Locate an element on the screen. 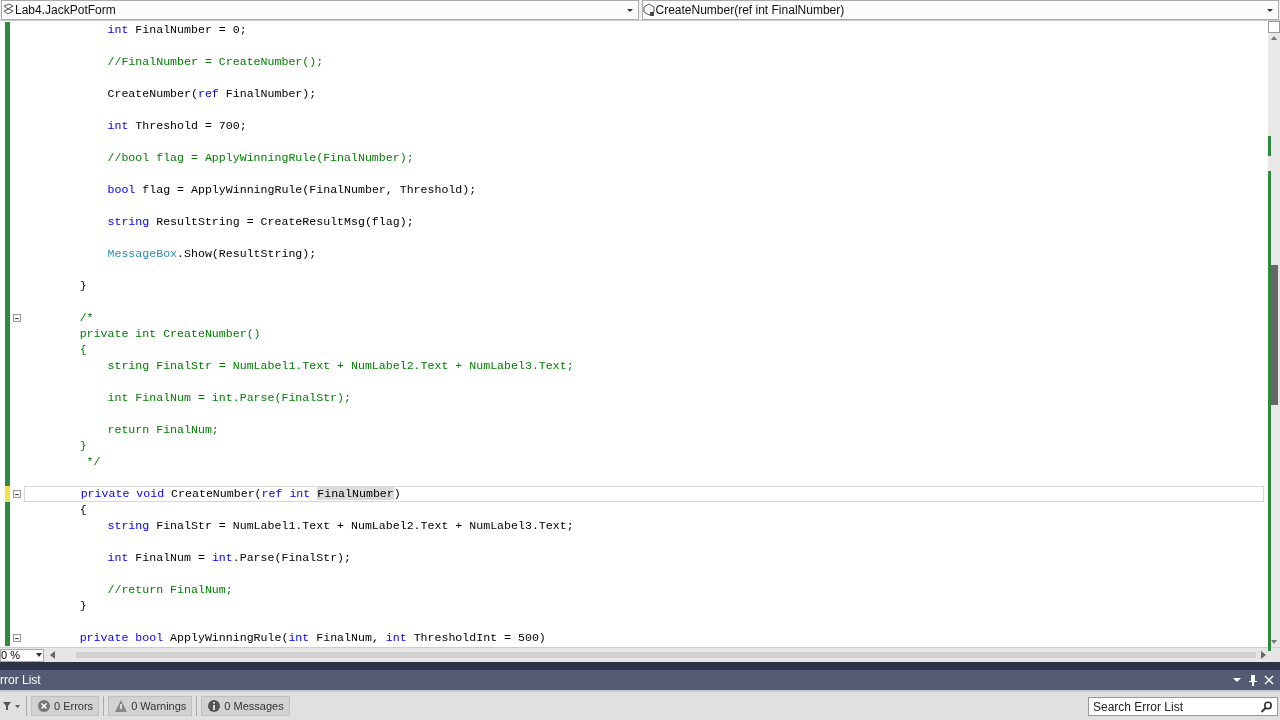  search-field: Search Error List is located at coordinates (1183, 706).